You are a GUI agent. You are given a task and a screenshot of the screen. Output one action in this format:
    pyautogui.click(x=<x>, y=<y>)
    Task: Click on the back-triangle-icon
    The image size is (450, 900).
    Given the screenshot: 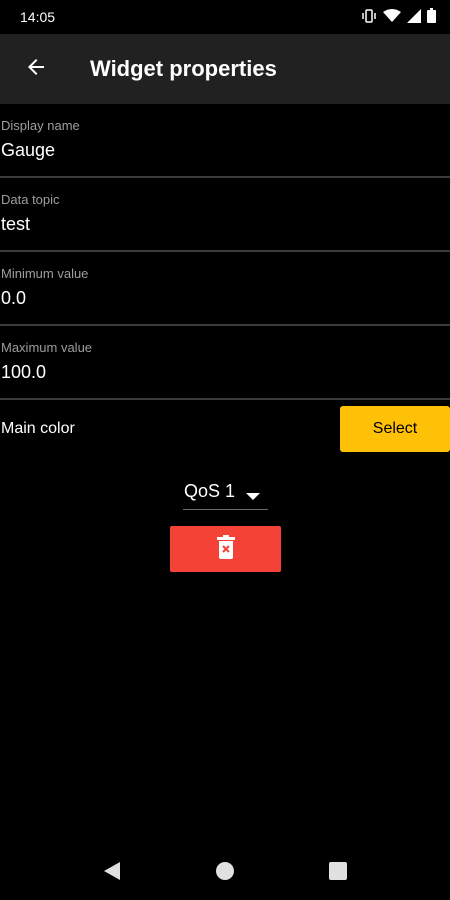 What is the action you would take?
    pyautogui.click(x=112, y=873)
    